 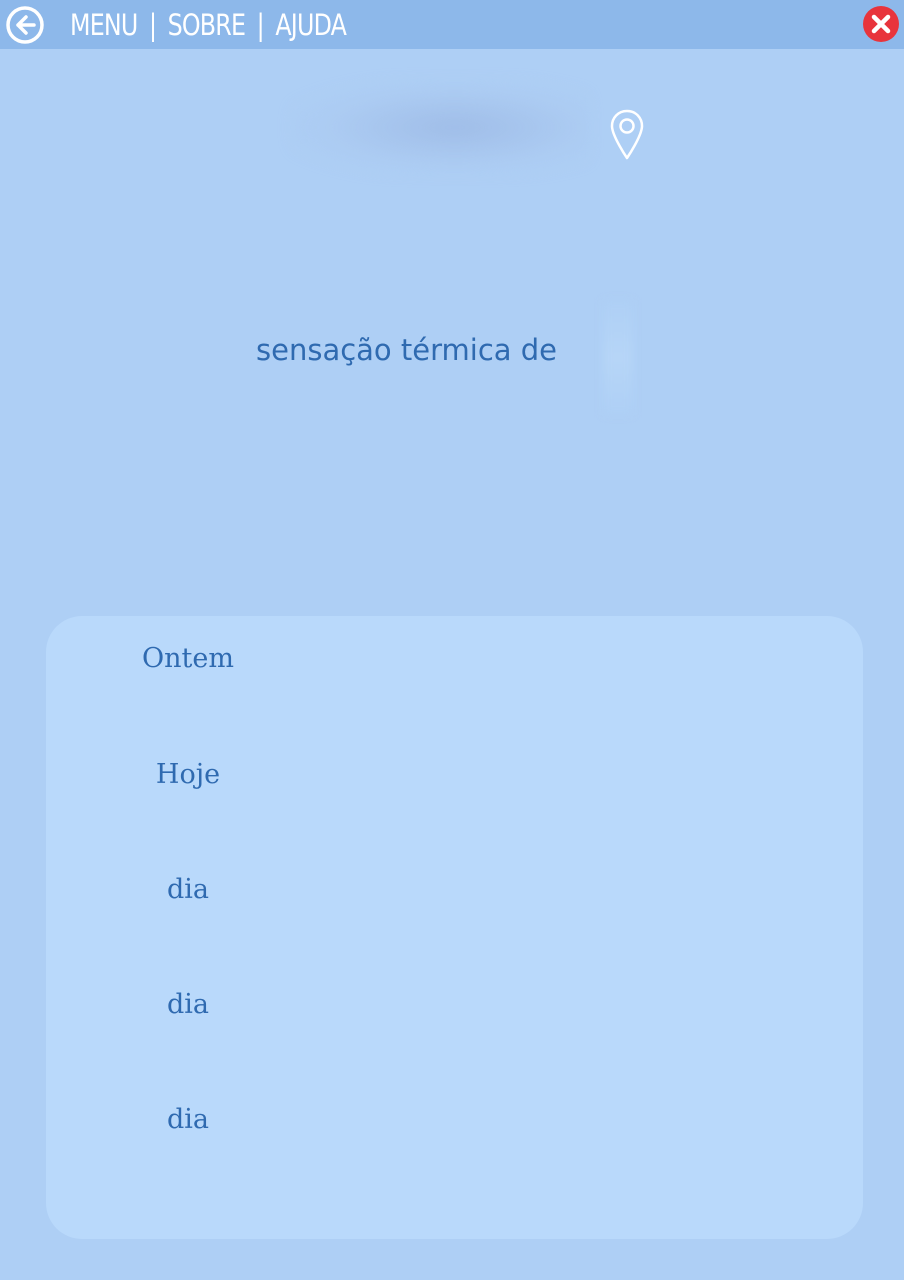 I want to click on back-arrow-icon, so click(x=25, y=25).